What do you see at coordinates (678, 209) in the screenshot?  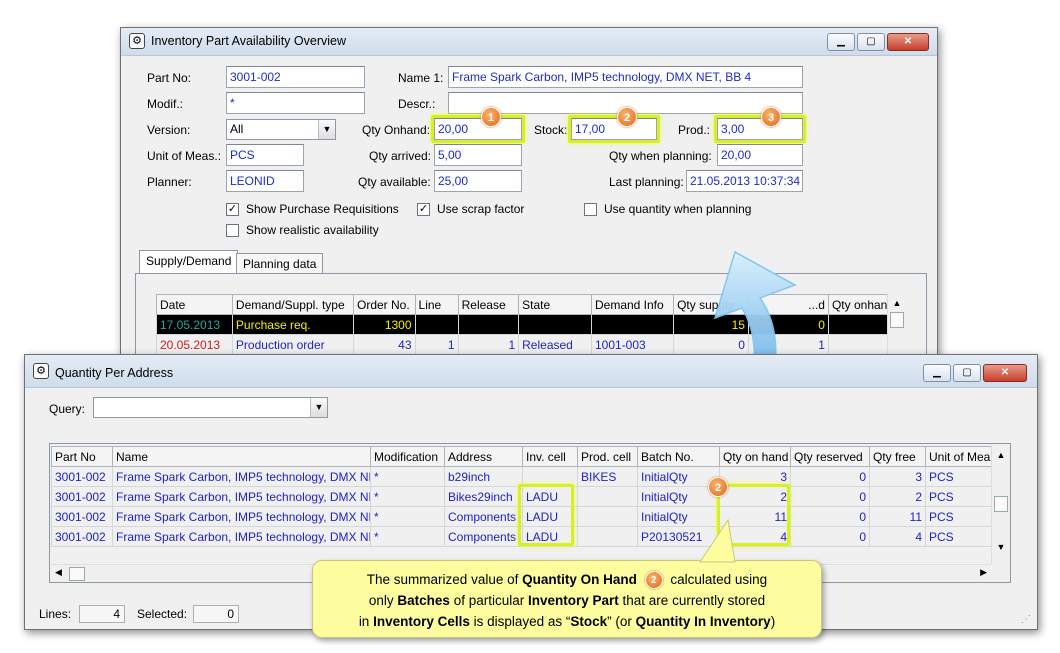 I see `use-qty-when-planning-label: Use quantity when planning` at bounding box center [678, 209].